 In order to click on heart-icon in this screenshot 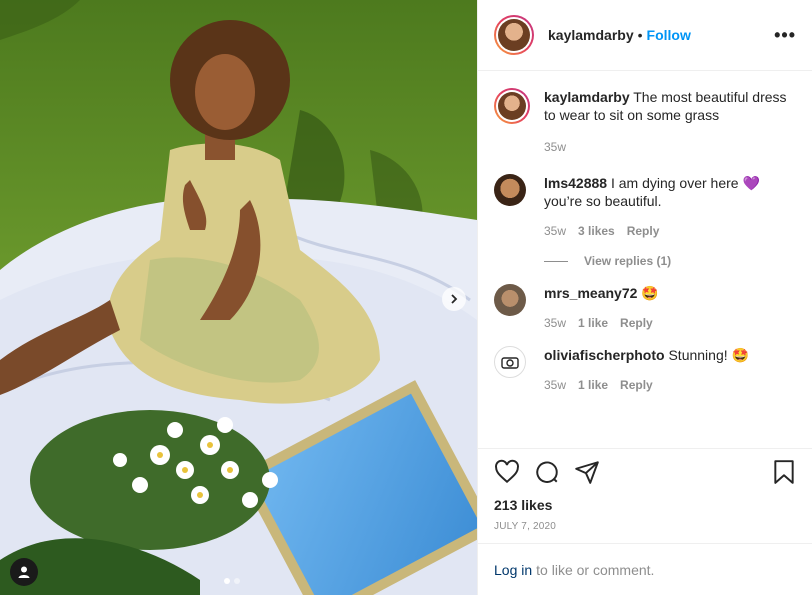, I will do `click(507, 472)`.